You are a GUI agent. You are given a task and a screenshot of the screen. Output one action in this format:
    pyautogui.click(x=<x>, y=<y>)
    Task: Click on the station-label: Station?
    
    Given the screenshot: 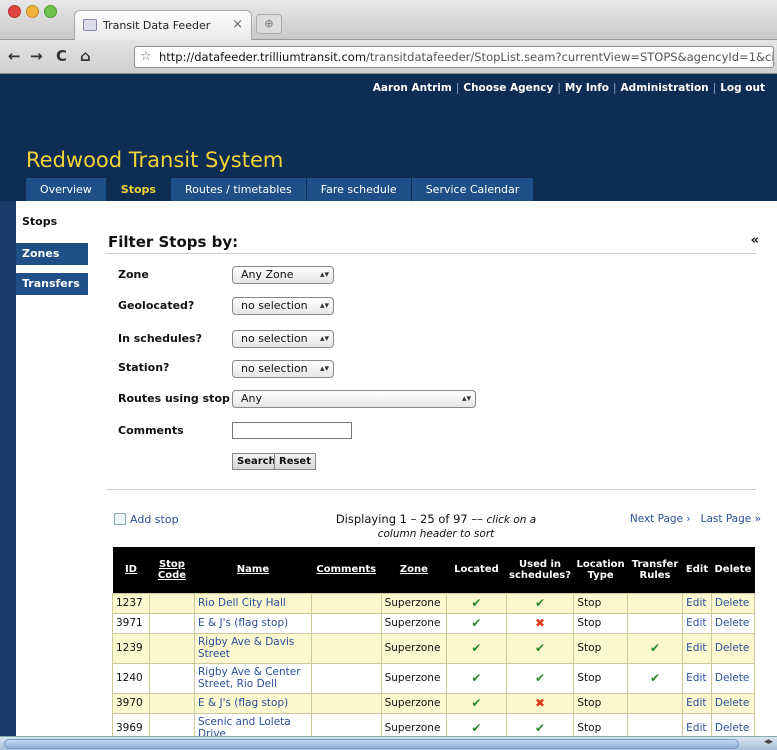 What is the action you would take?
    pyautogui.click(x=144, y=367)
    